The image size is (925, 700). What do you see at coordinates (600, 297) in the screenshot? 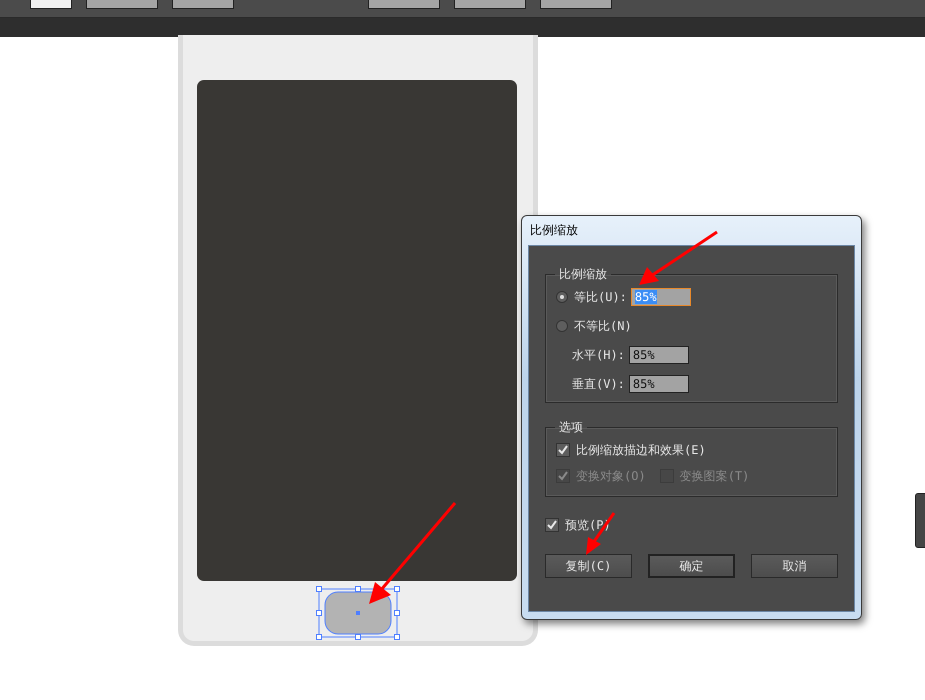
I see `option-label: 等比(U):` at bounding box center [600, 297].